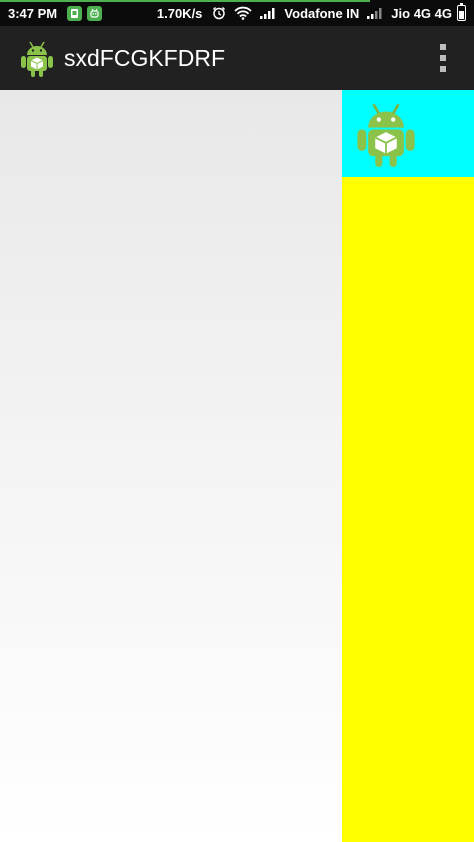 This screenshot has width=474, height=842. I want to click on status-right: 1.70K/s Vodafone IN Jio 4G 4G, so click(311, 13).